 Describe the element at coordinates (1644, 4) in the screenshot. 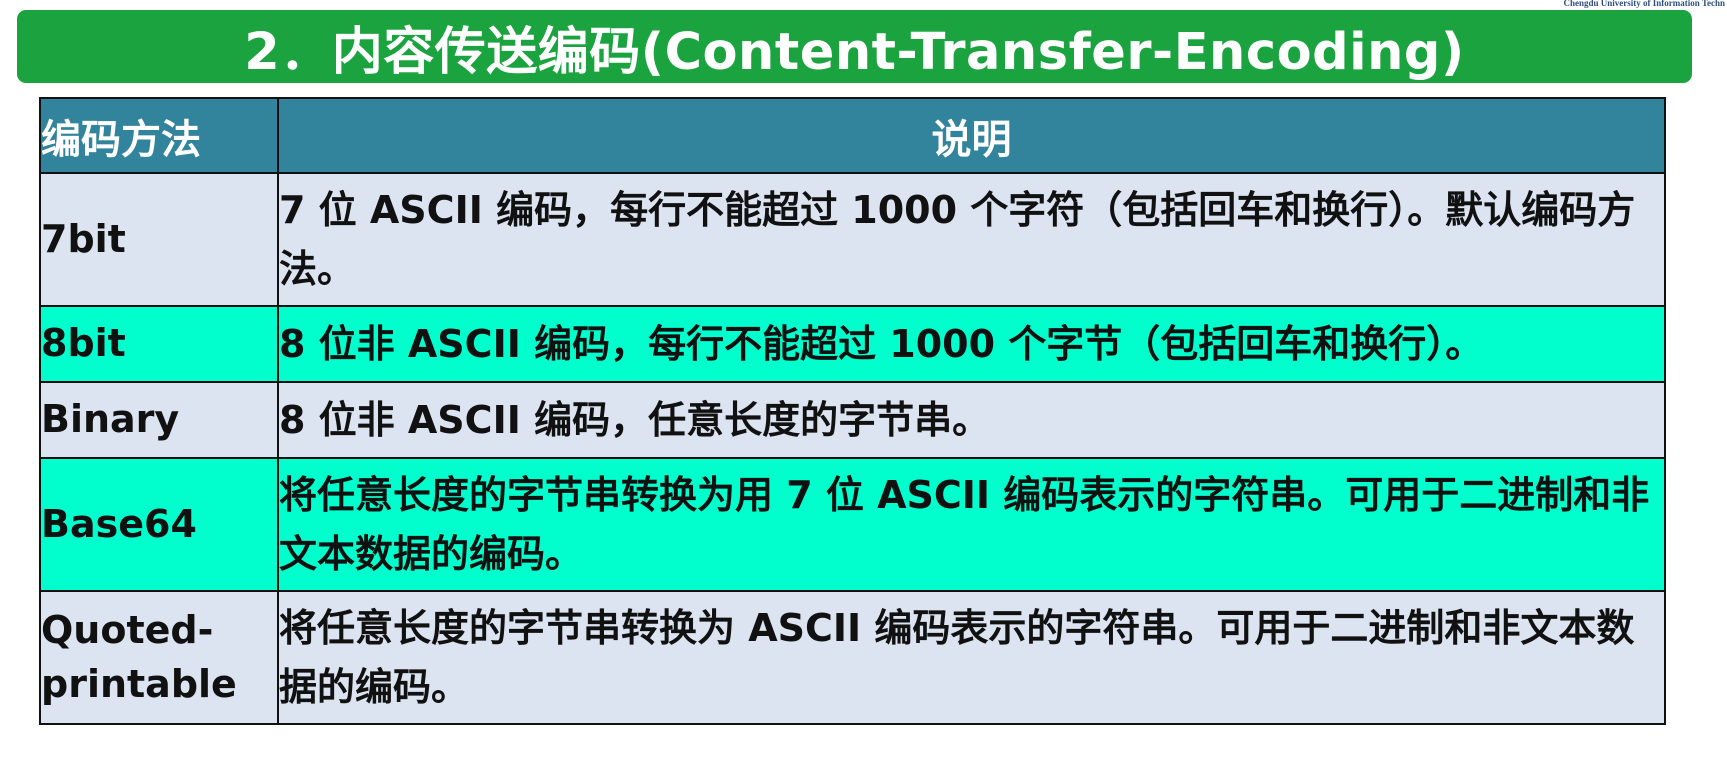

I see `university-watermark: Chengdu University of Information Techn` at that location.